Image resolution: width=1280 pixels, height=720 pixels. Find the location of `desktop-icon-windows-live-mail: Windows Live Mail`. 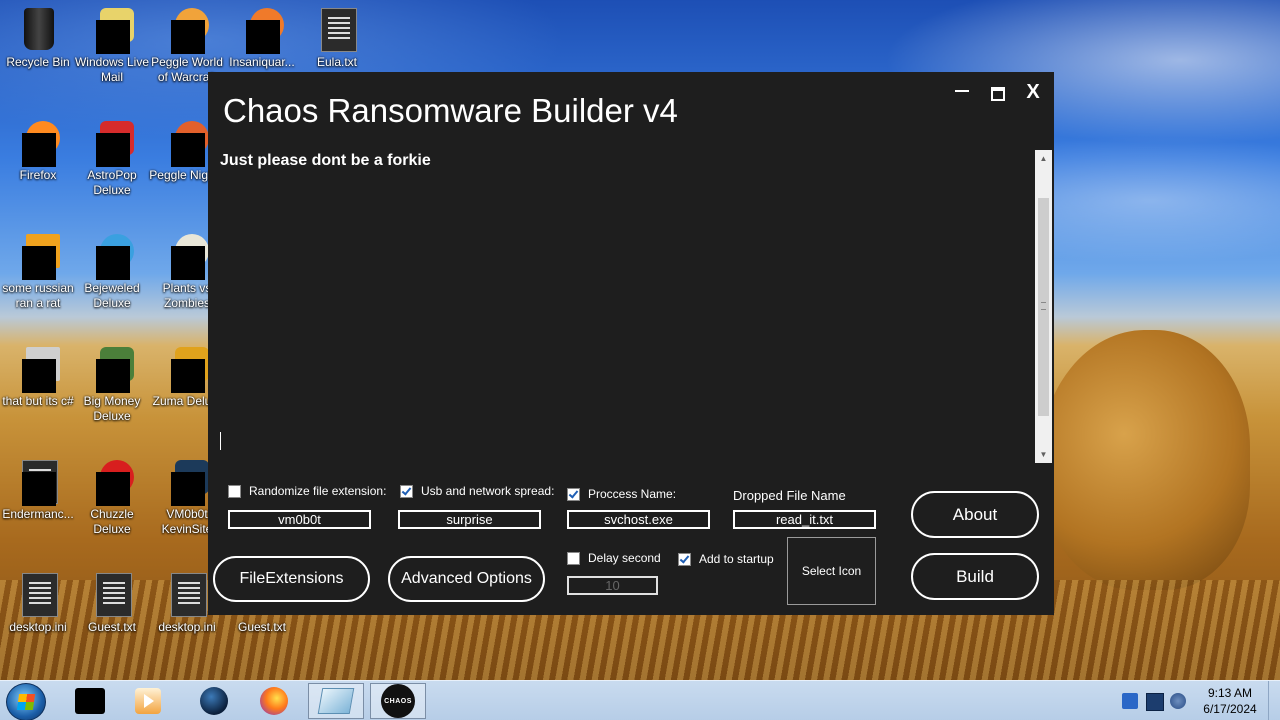

desktop-icon-windows-live-mail: Windows Live Mail is located at coordinates (112, 46).